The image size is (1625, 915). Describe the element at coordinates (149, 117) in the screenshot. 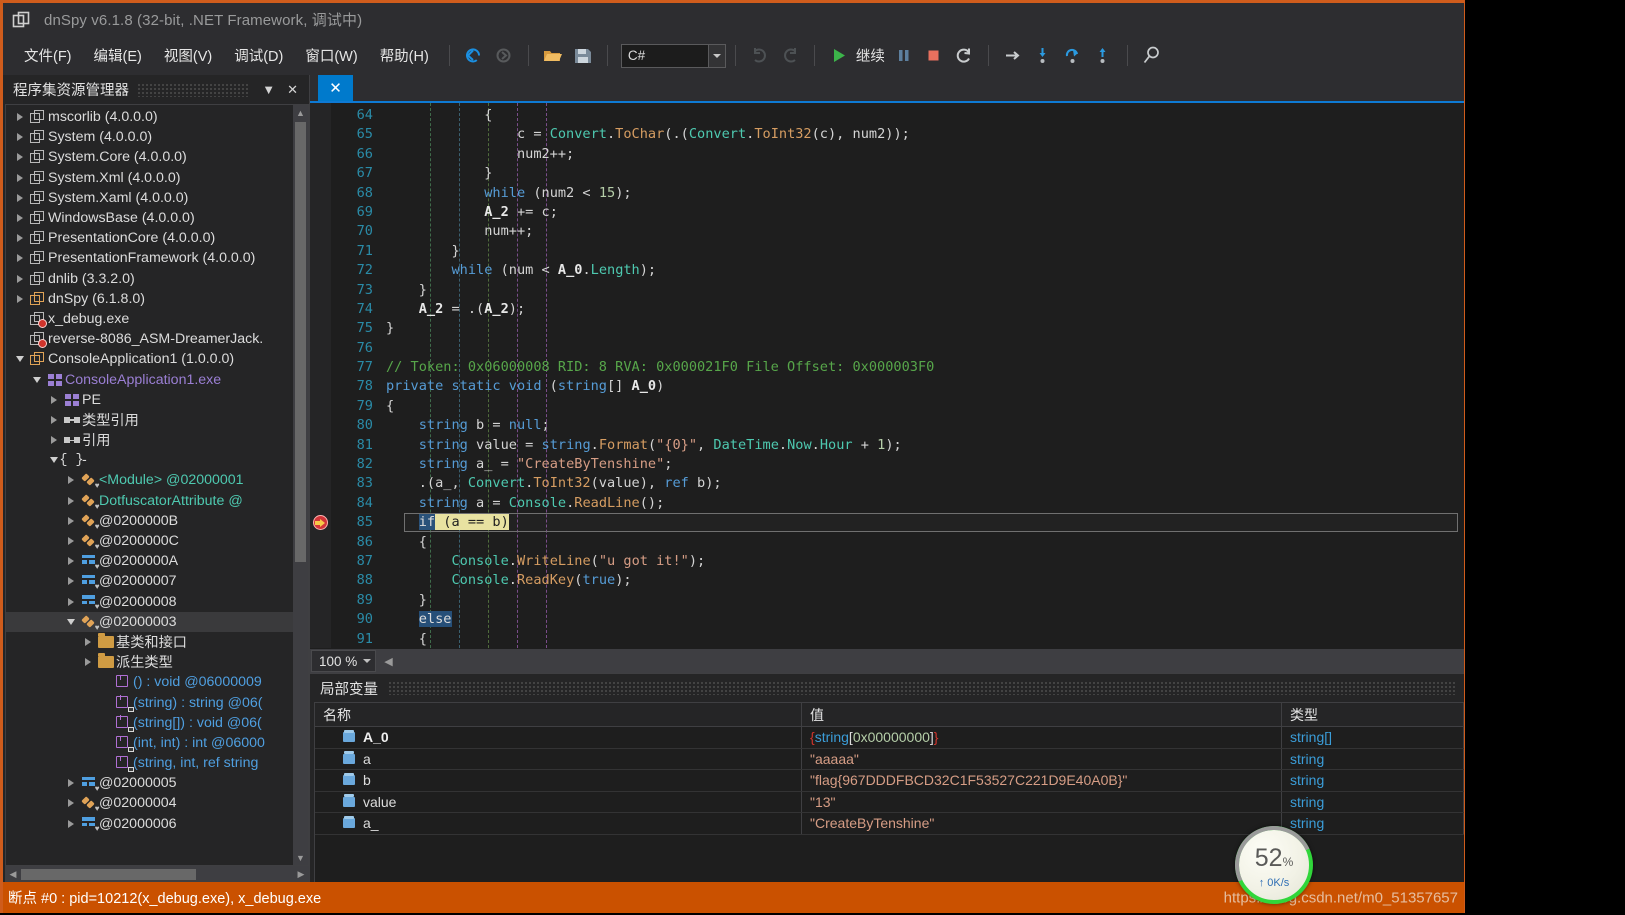

I see `tree-node-mscorlib: mscorlib (4.0.0.0)` at that location.